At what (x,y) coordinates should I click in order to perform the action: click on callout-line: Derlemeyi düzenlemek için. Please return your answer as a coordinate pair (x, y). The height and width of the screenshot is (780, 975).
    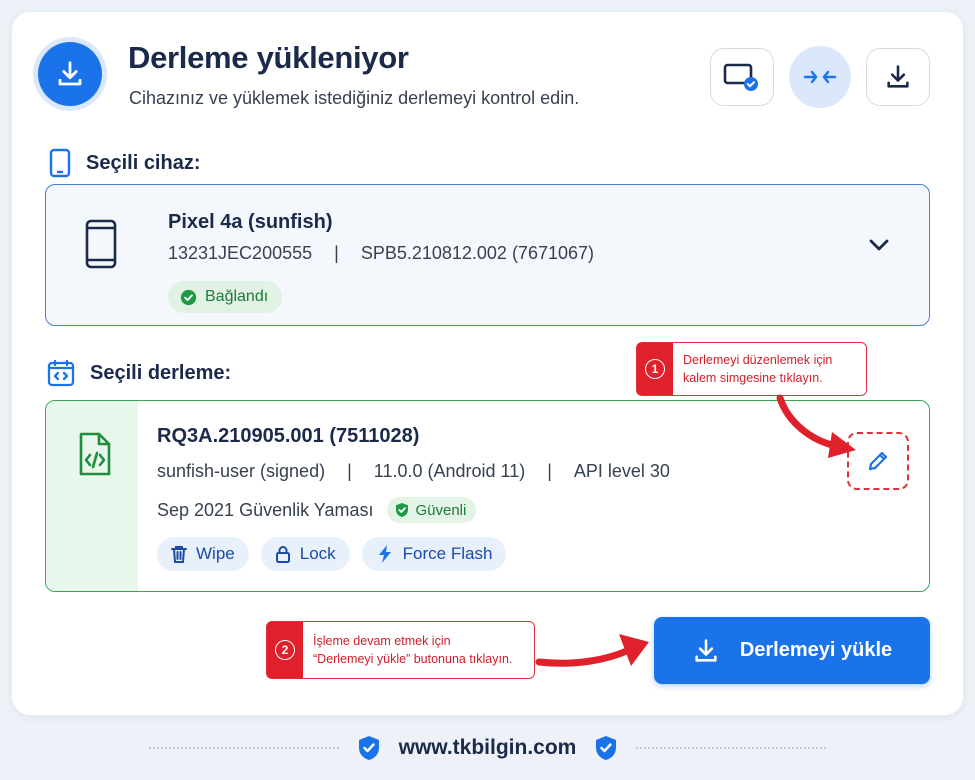
    Looking at the image, I should click on (758, 360).